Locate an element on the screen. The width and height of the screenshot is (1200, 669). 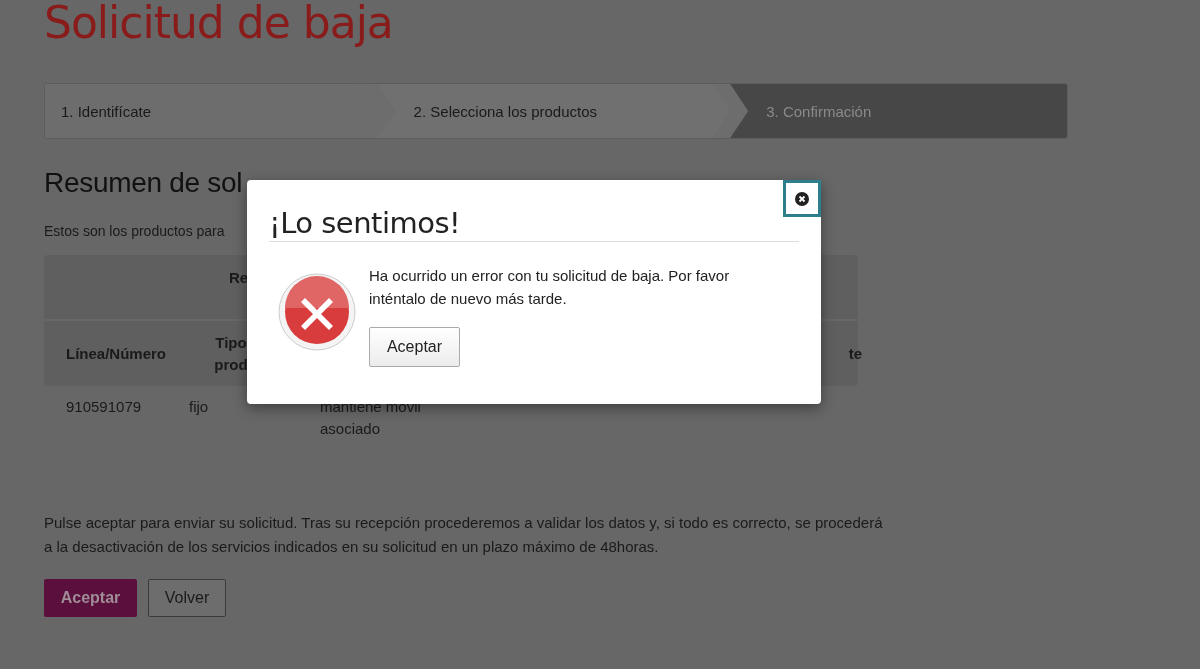
column-header: te is located at coordinates (855, 353).